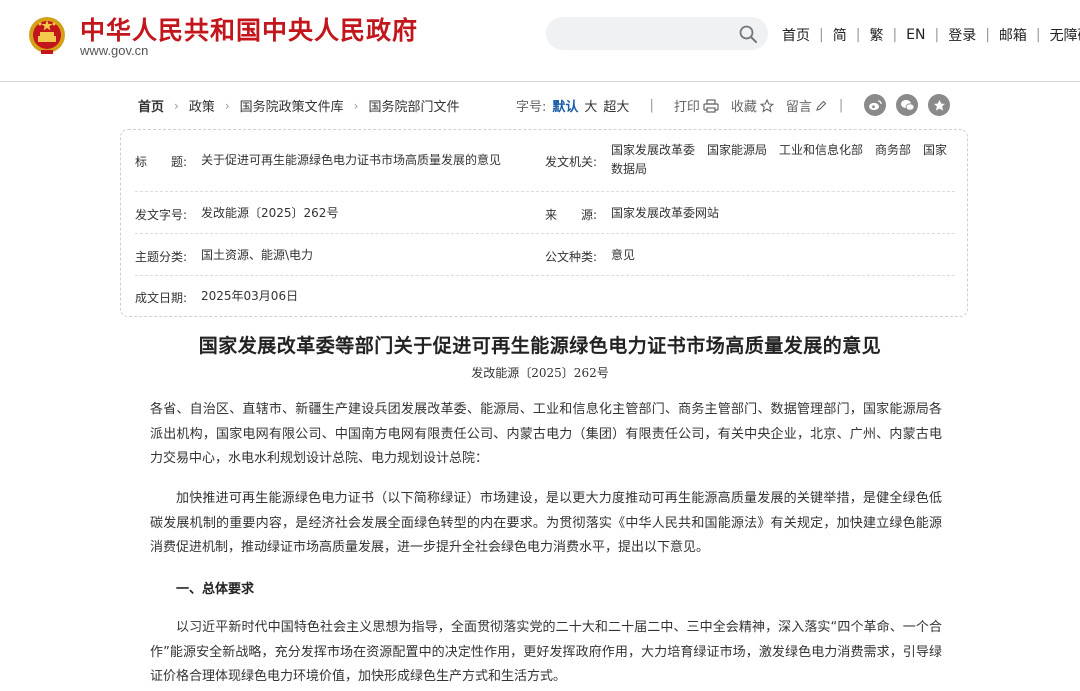 Image resolution: width=1080 pixels, height=691 pixels. Describe the element at coordinates (270, 213) in the screenshot. I see `docno-value: 发改能源〔2025〕262号` at that location.